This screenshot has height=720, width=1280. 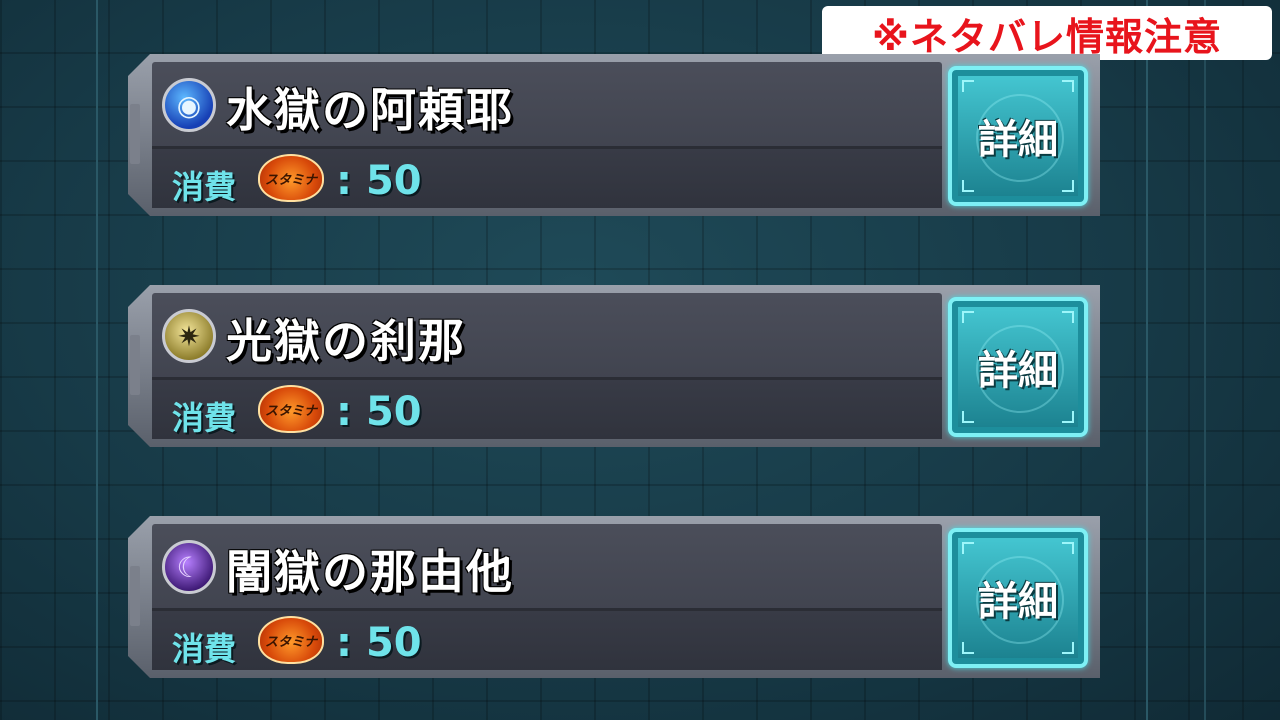 What do you see at coordinates (189, 567) in the screenshot?
I see `dark-element-icon: ☾` at bounding box center [189, 567].